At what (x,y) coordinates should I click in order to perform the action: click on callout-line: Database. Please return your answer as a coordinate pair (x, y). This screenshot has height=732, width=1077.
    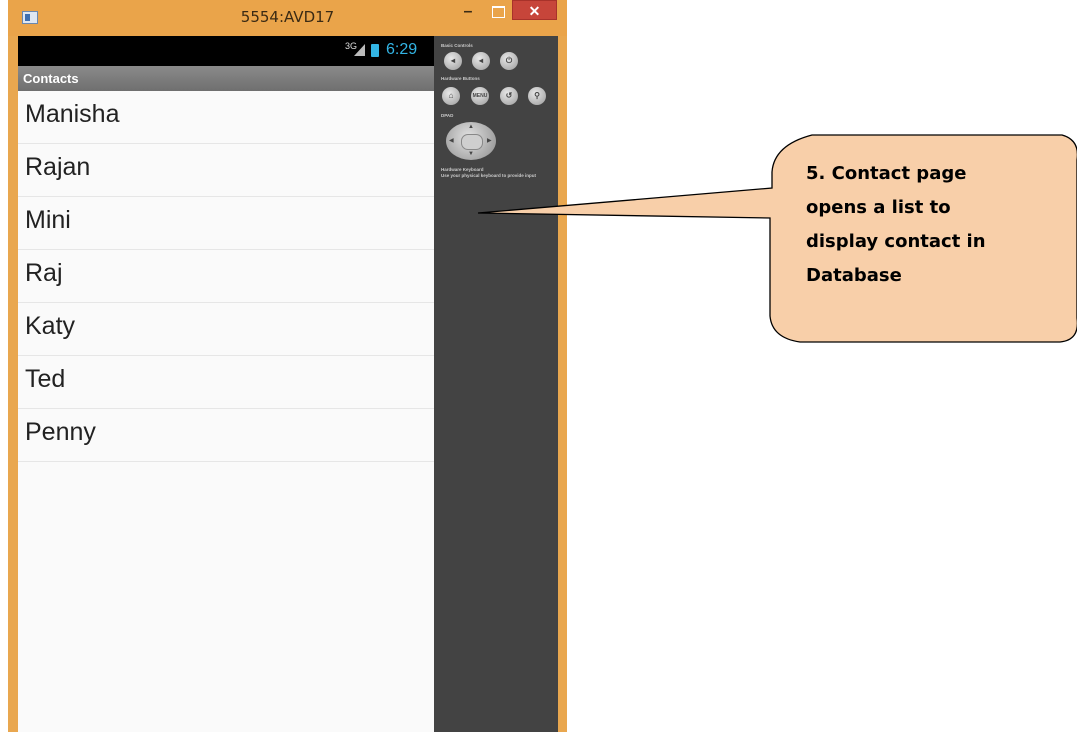
    Looking at the image, I should click on (854, 275).